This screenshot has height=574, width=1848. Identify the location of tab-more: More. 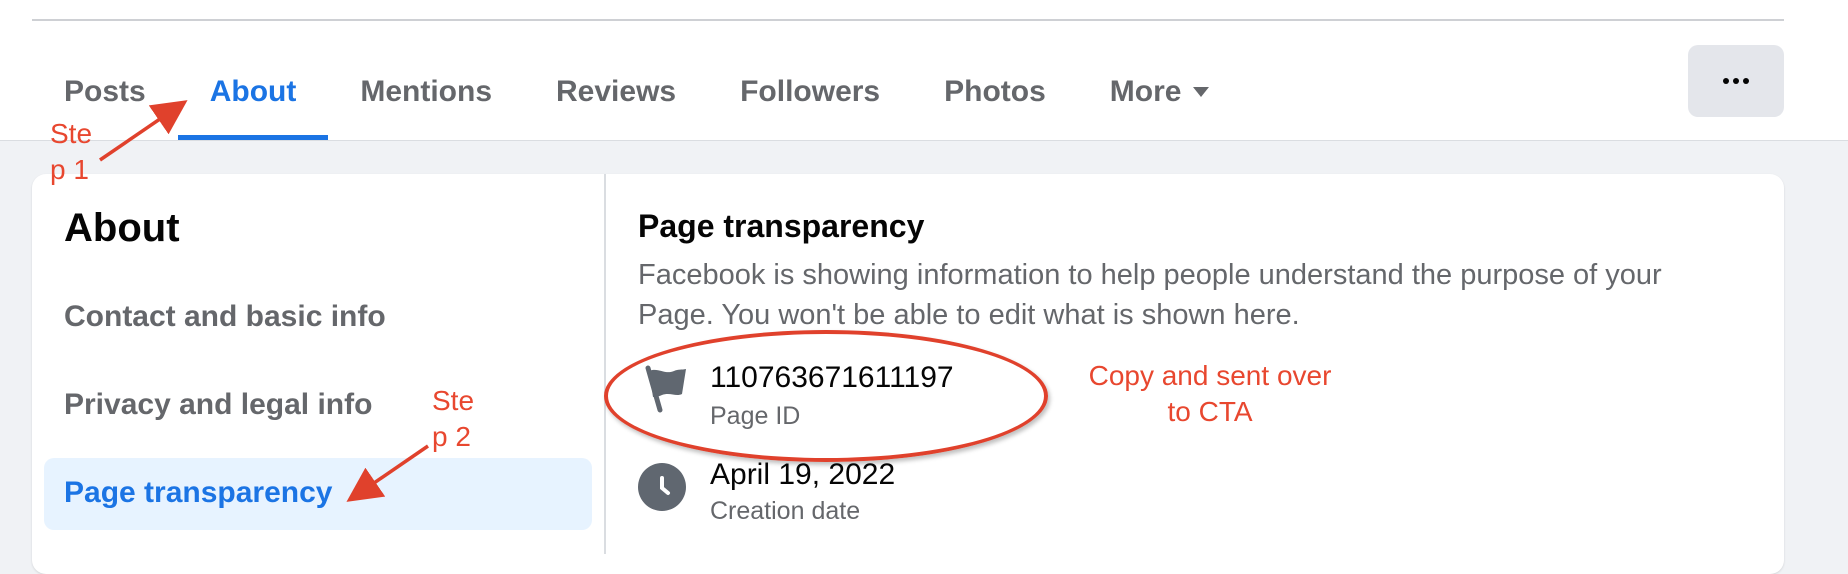
(1160, 92).